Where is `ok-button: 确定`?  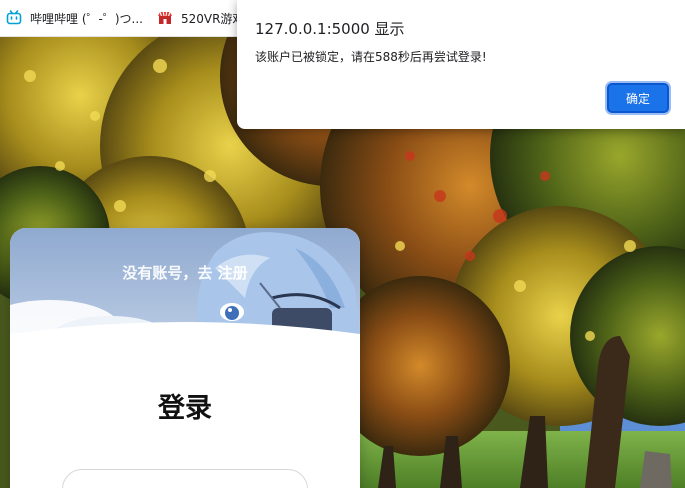 ok-button: 确定 is located at coordinates (638, 98).